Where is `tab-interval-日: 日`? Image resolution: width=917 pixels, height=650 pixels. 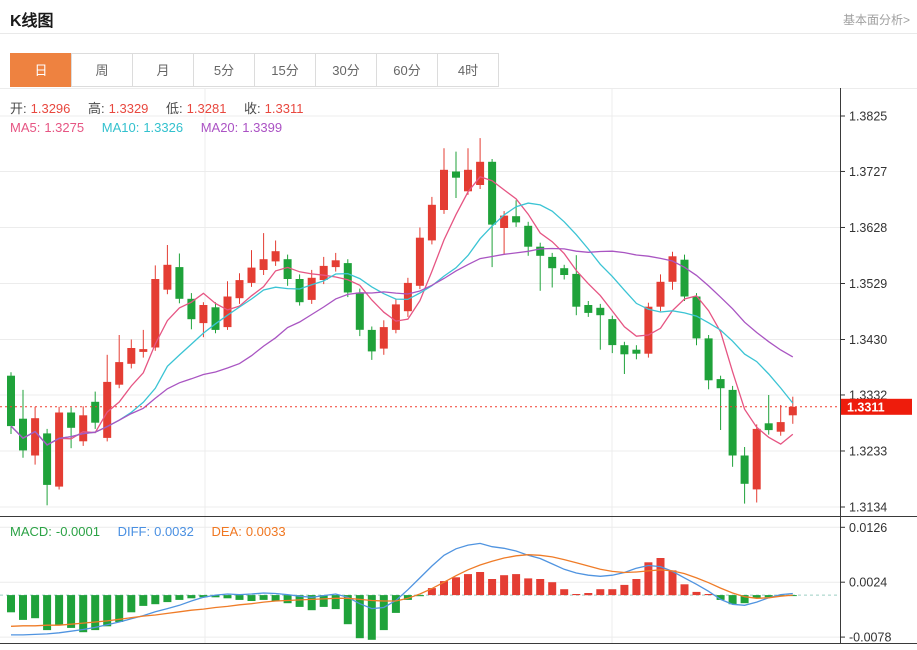
tab-interval-日: 日 is located at coordinates (41, 70).